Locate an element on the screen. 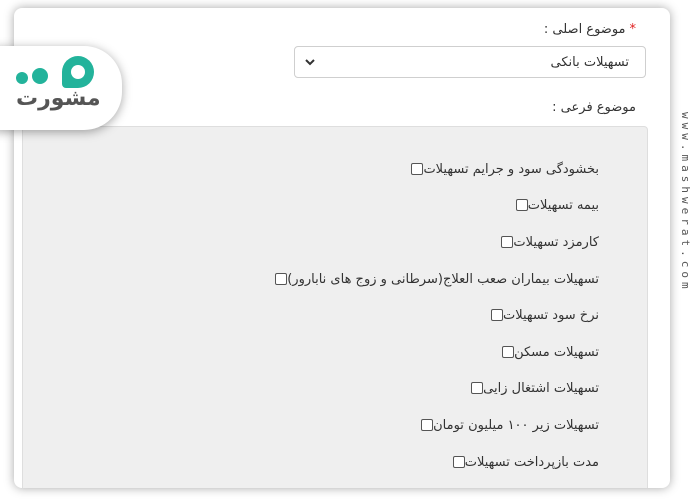  list-item: تسهیلات مسکن is located at coordinates (544, 352).